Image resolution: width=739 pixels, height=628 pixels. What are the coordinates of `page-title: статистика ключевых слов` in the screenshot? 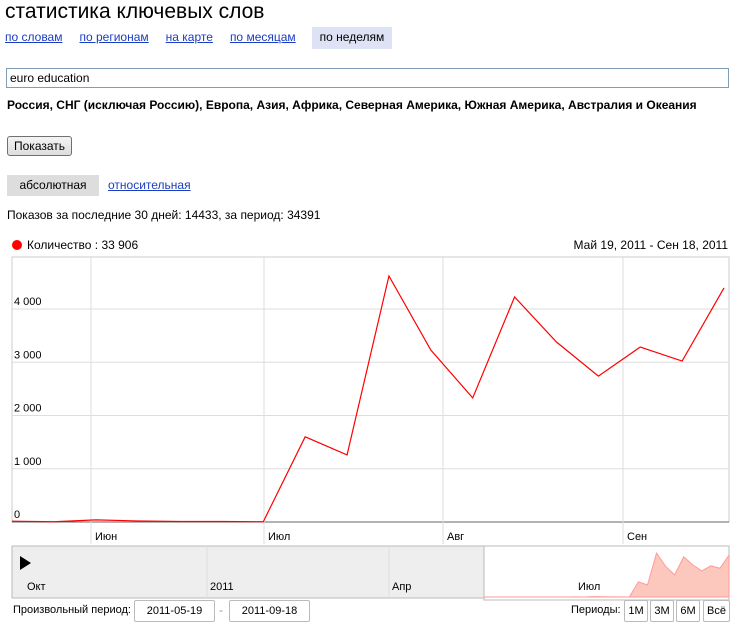 It's located at (135, 11).